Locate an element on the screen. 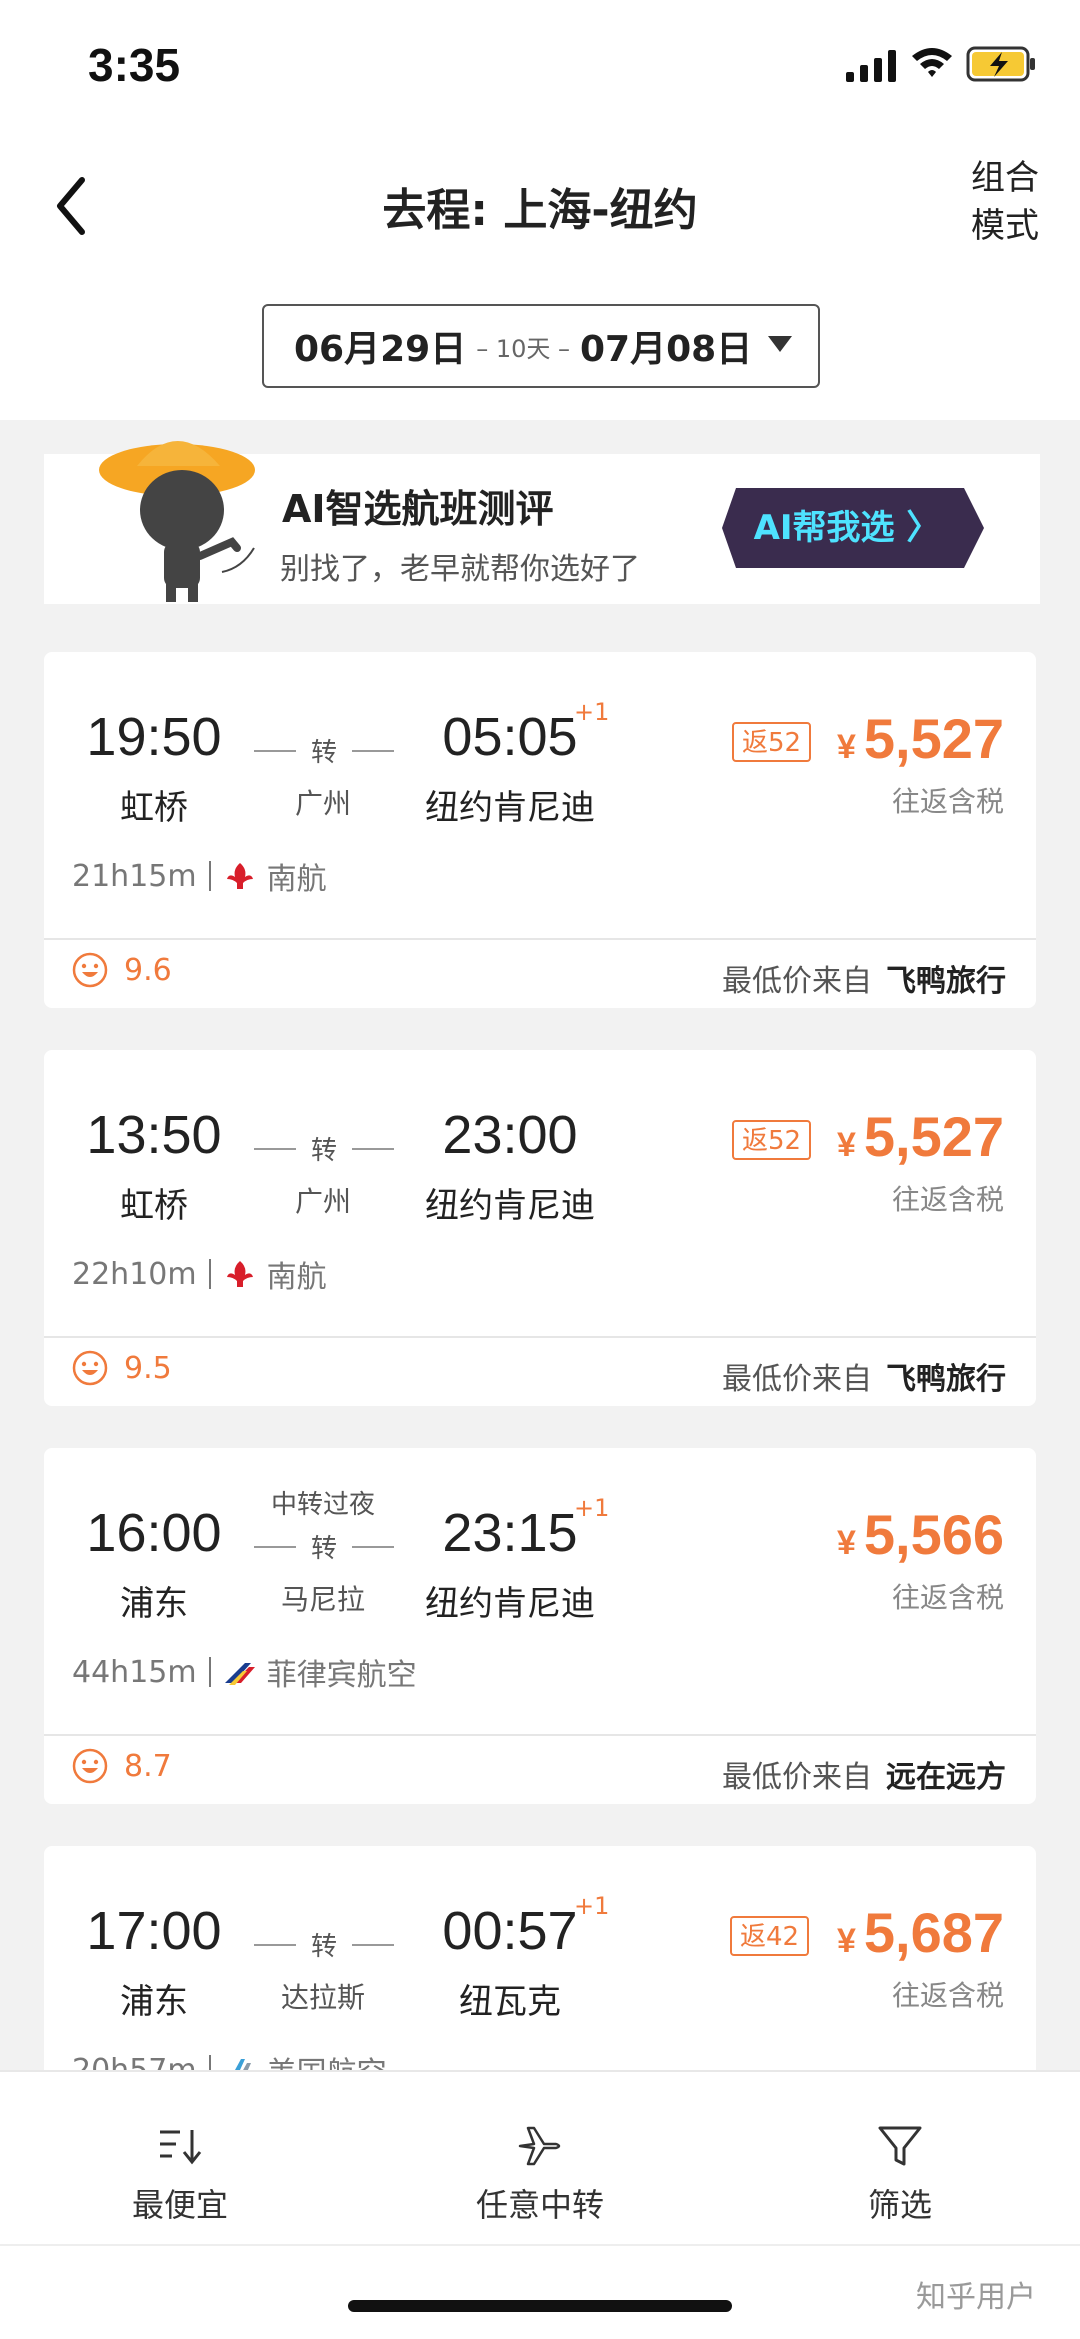 The image size is (1080, 2339). ai-banner-title: AI智选航班测评 is located at coordinates (418, 509).